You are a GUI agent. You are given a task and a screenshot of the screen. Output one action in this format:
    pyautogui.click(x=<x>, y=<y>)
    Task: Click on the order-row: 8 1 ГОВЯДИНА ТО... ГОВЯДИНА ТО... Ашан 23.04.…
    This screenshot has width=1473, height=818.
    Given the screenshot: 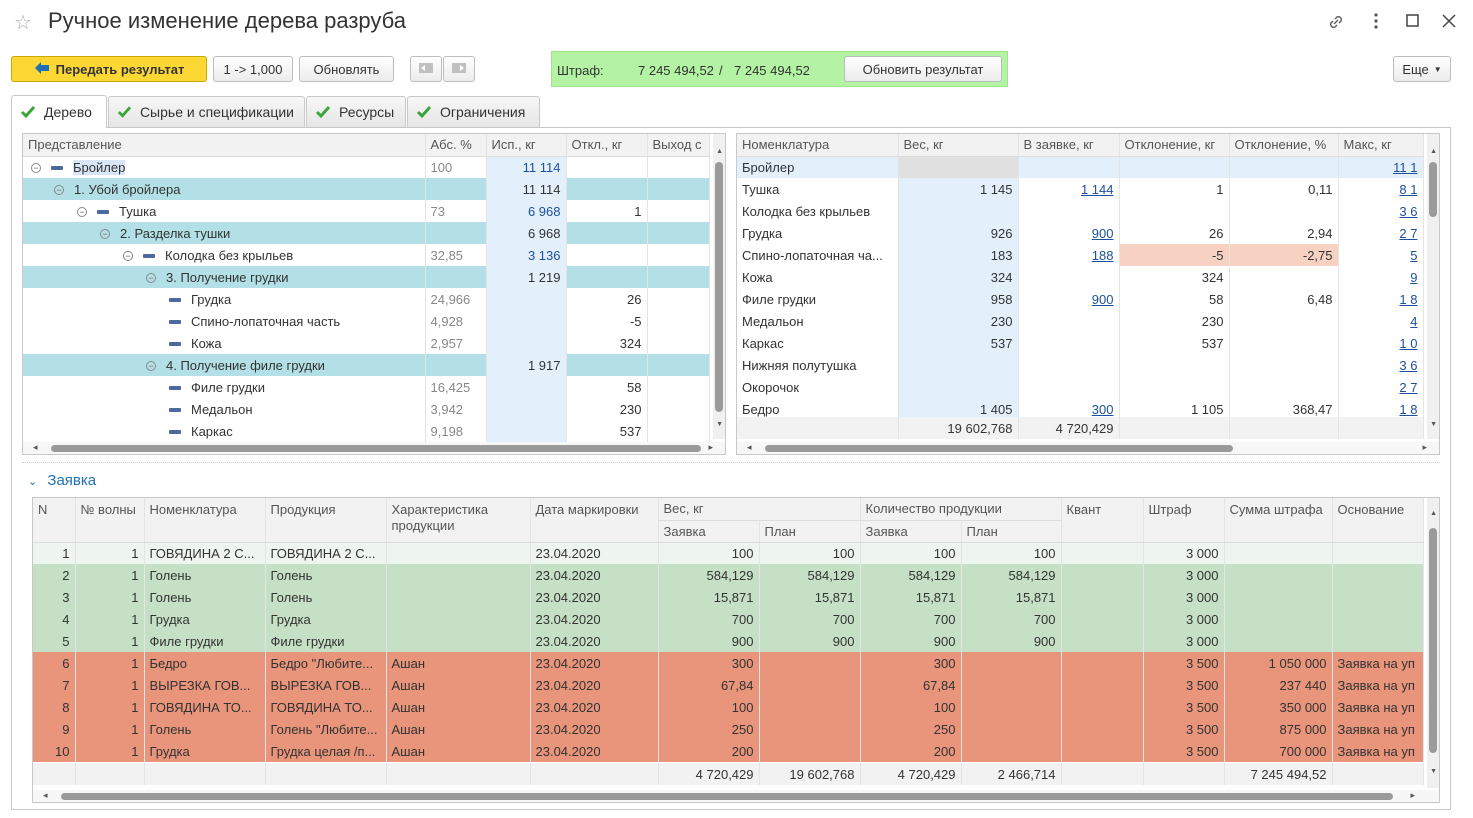 What is the action you would take?
    pyautogui.click(x=728, y=707)
    